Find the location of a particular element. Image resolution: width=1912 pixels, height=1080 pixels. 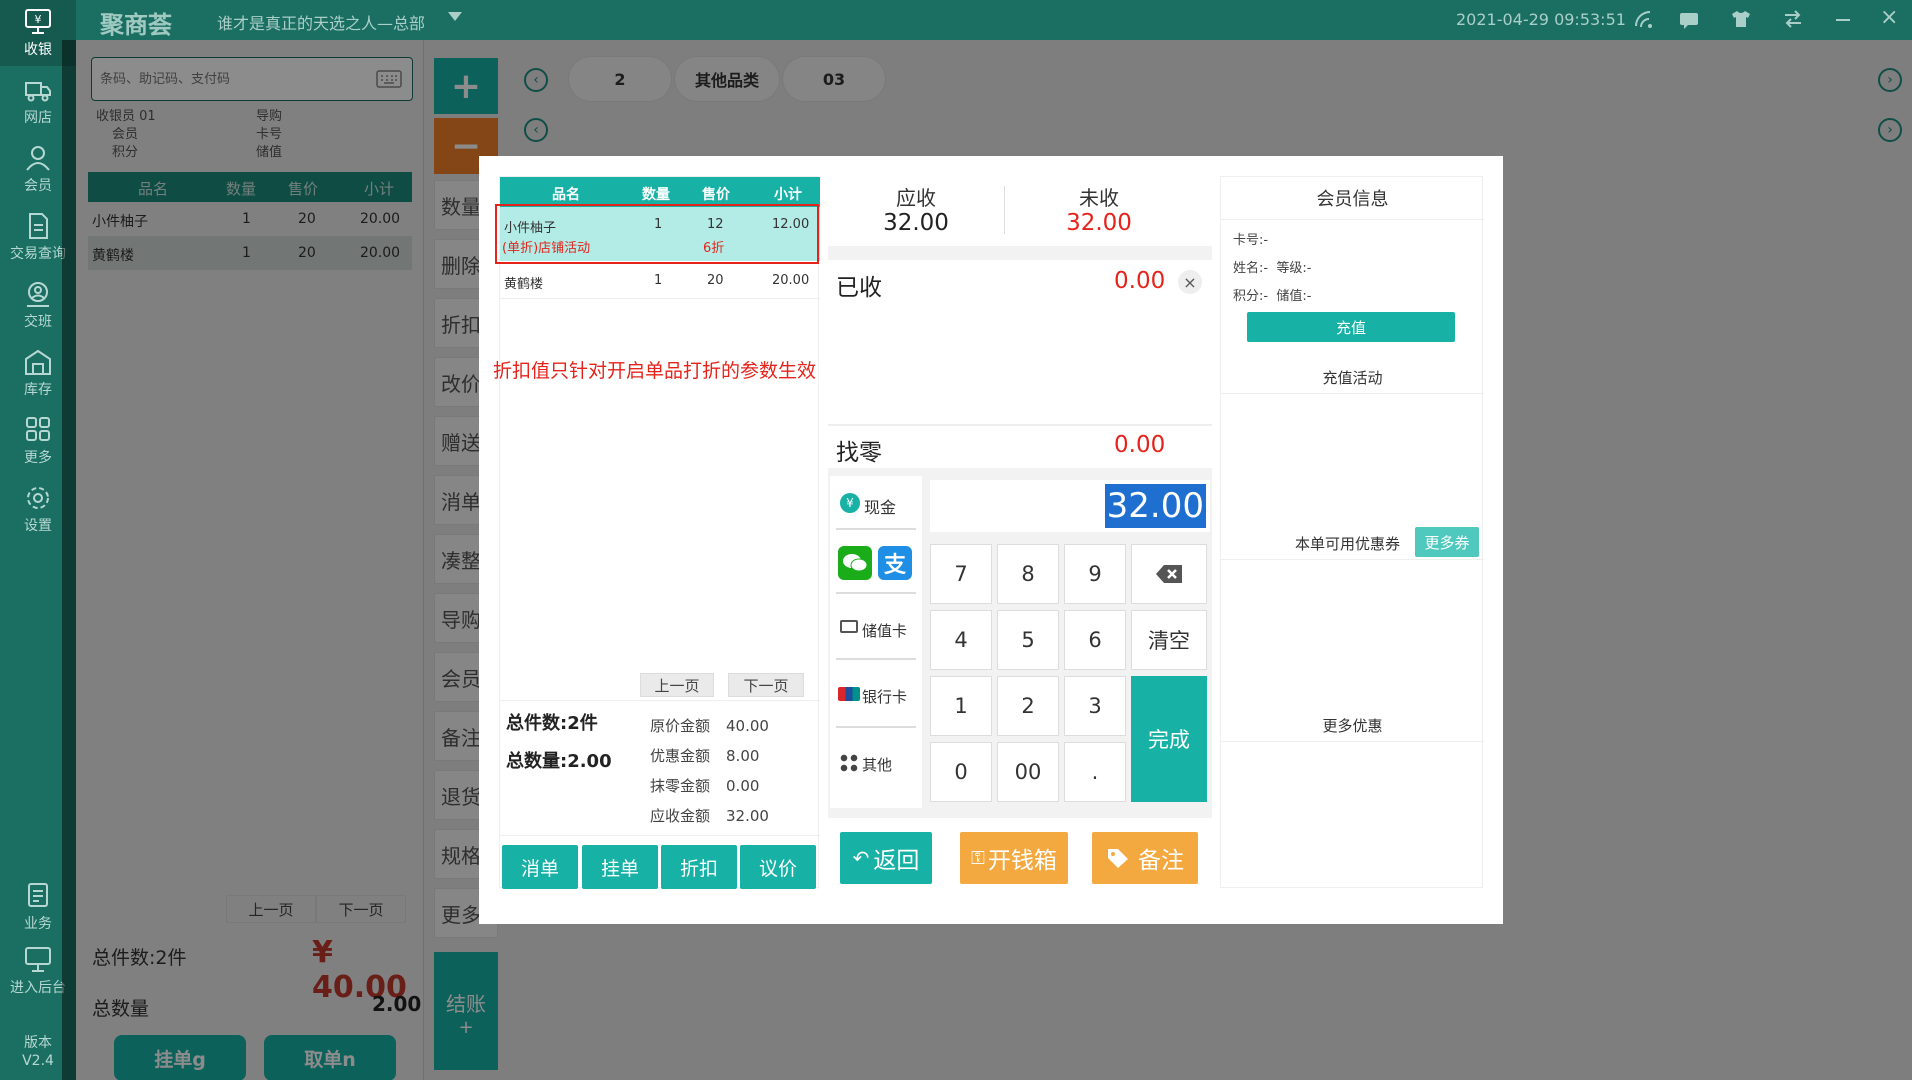

gear-icon is located at coordinates (38, 497).